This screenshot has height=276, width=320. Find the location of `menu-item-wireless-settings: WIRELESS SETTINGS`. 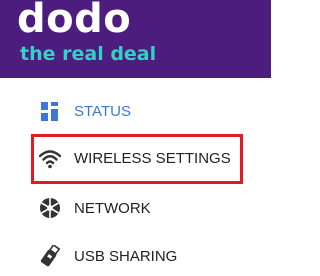

menu-item-wireless-settings: WIRELESS SETTINGS is located at coordinates (135, 158).